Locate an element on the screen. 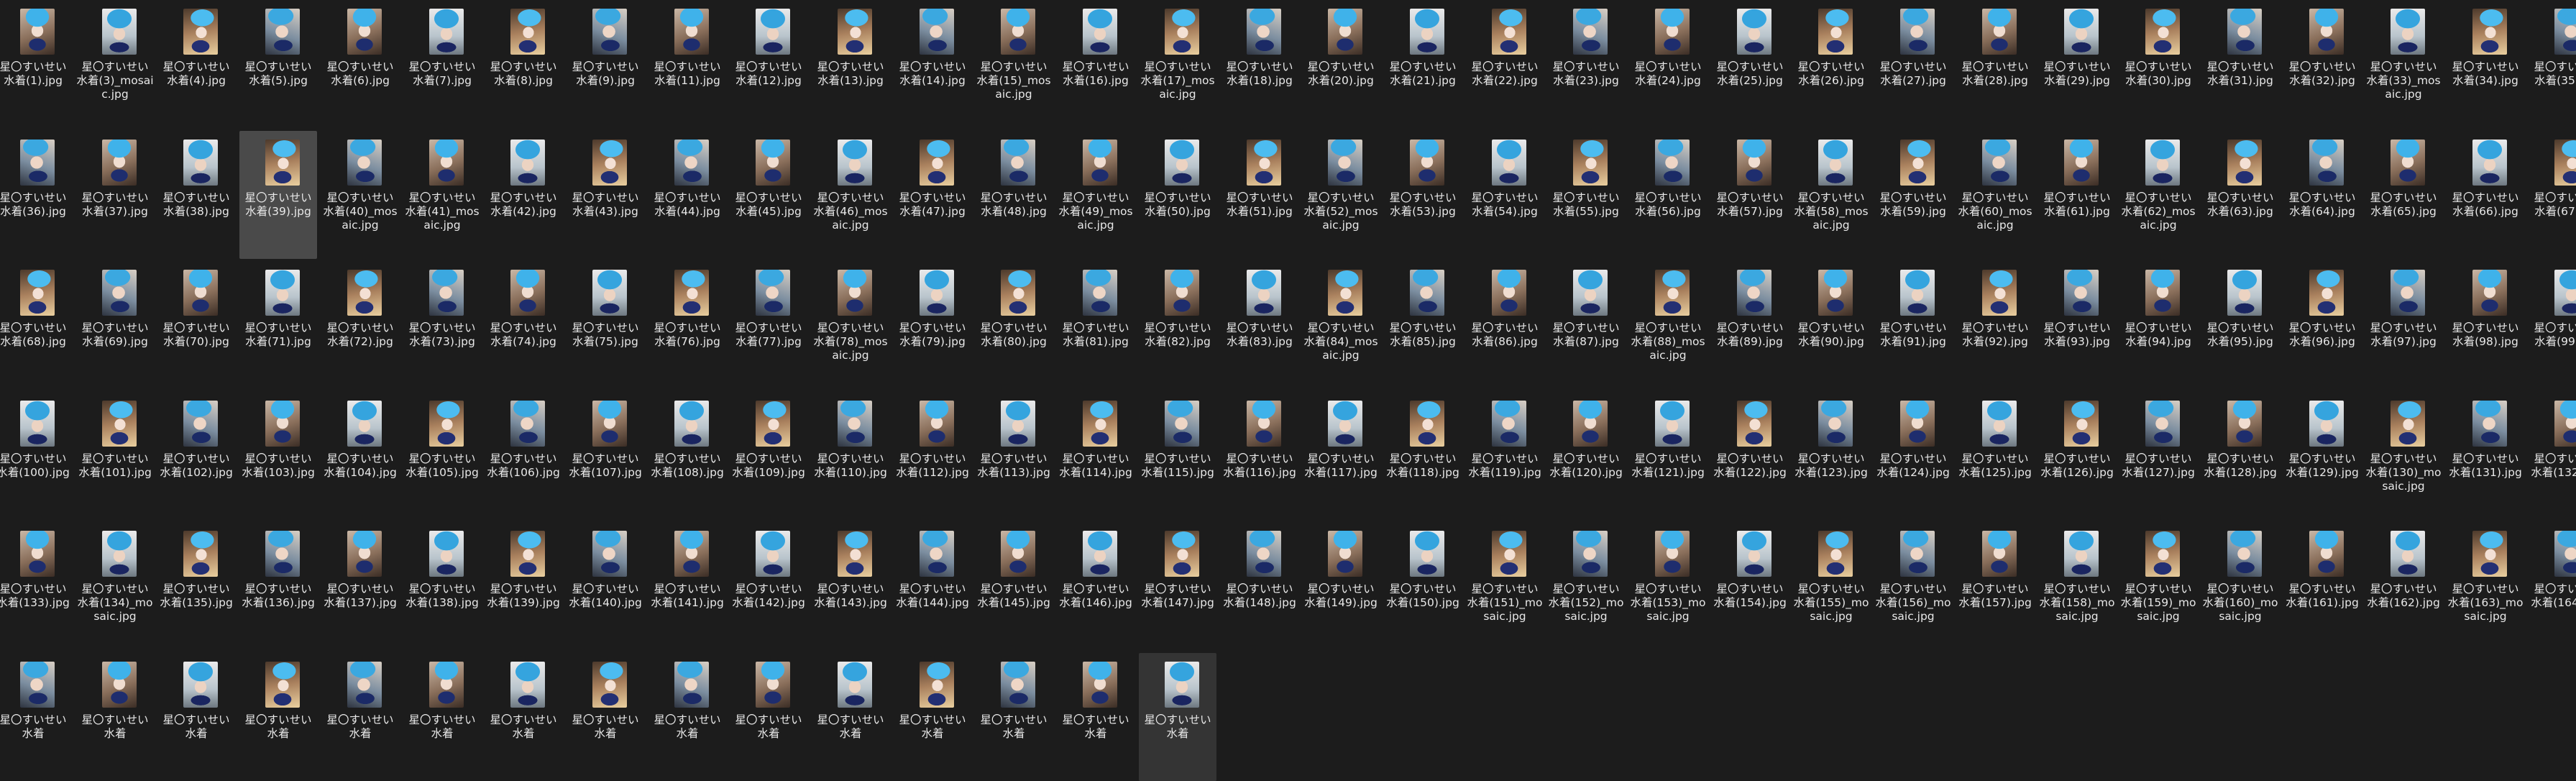 The height and width of the screenshot is (781, 2576). file-item: 星〇すいせい水着(126).jpg is located at coordinates (2077, 456).